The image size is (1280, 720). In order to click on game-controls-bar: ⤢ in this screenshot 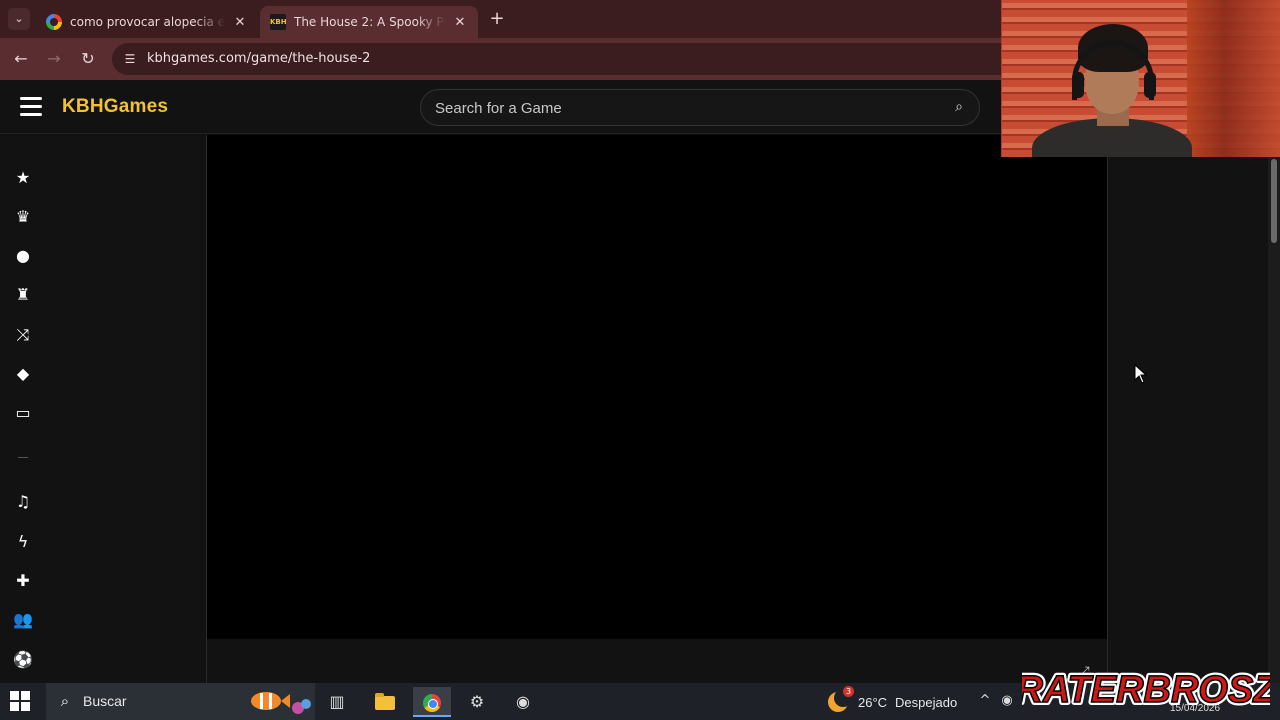, I will do `click(657, 661)`.